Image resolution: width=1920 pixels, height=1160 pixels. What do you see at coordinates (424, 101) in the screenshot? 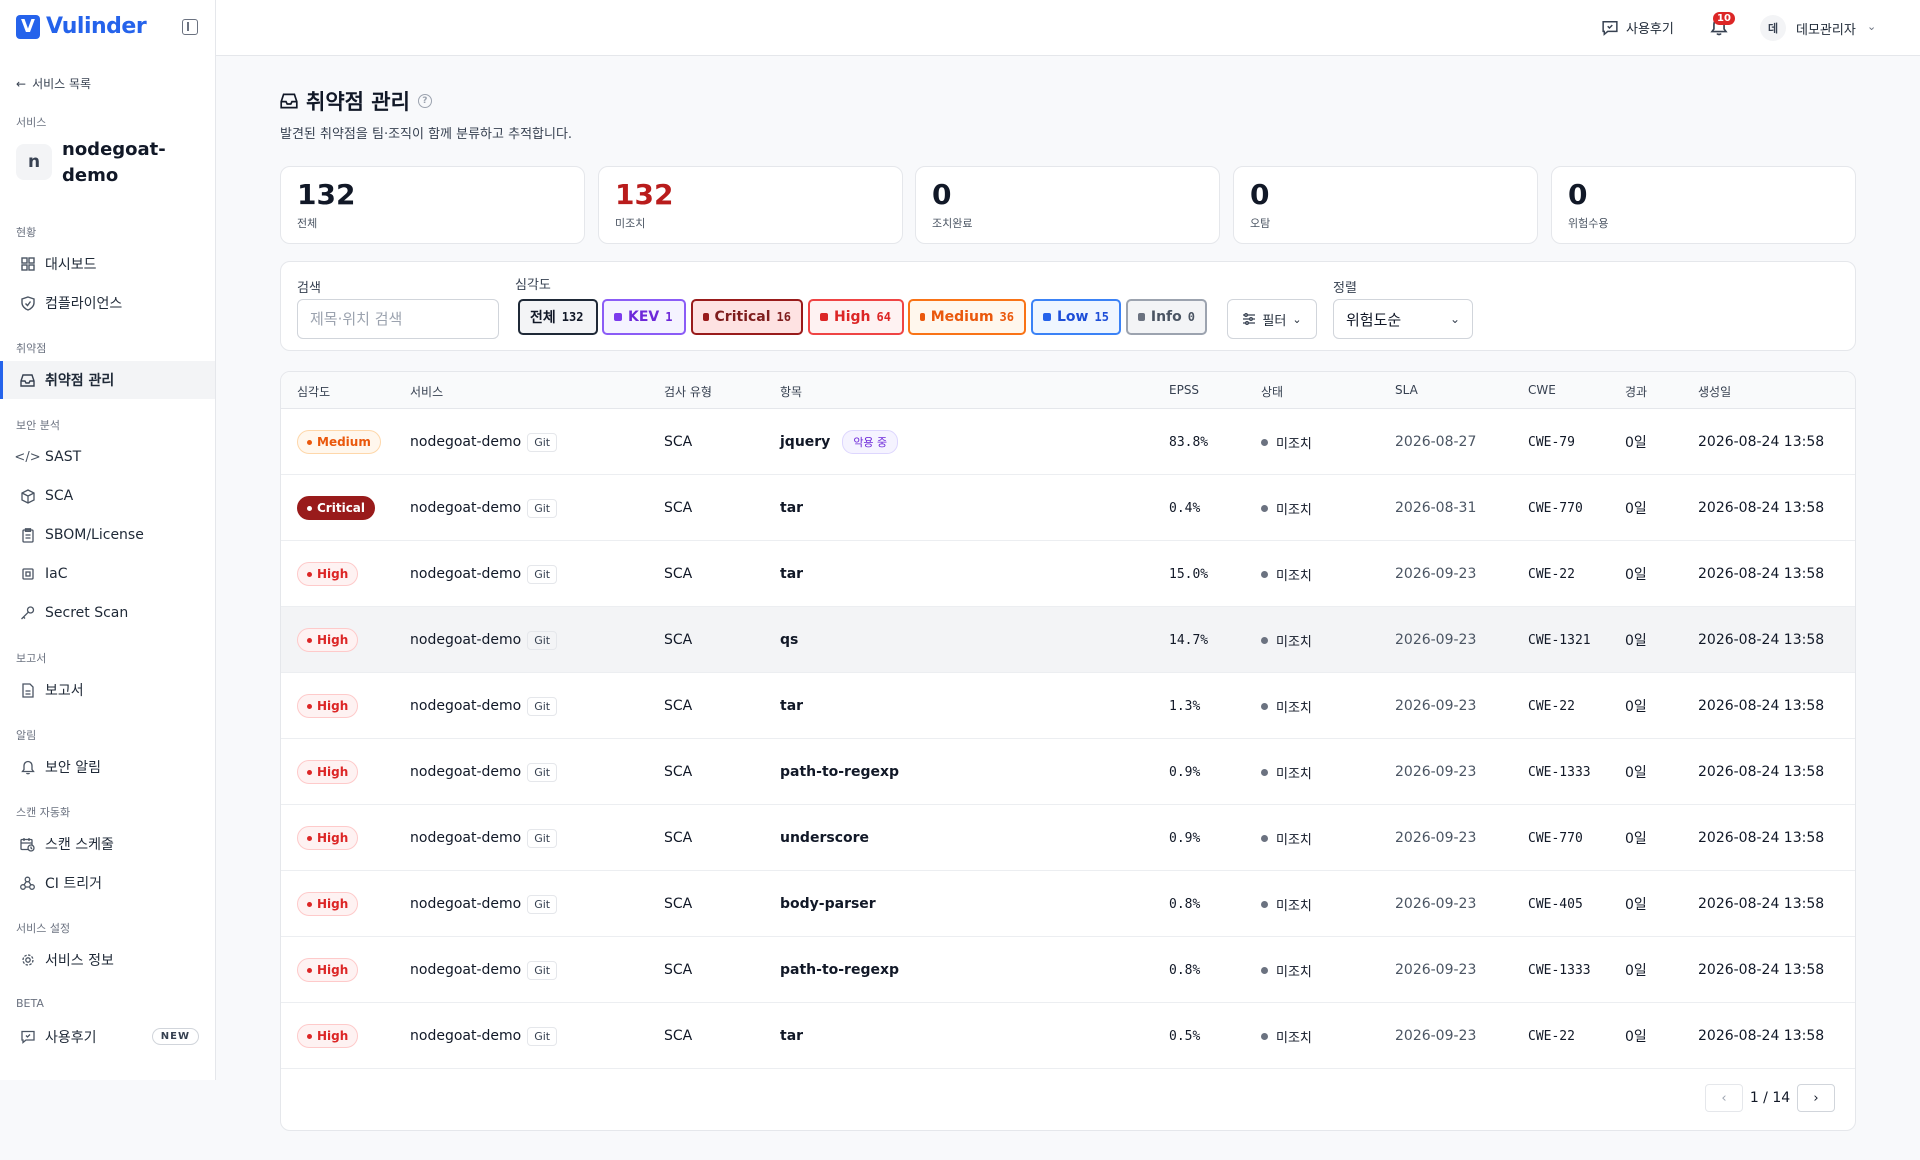
I see `help-circle-icon: ?` at bounding box center [424, 101].